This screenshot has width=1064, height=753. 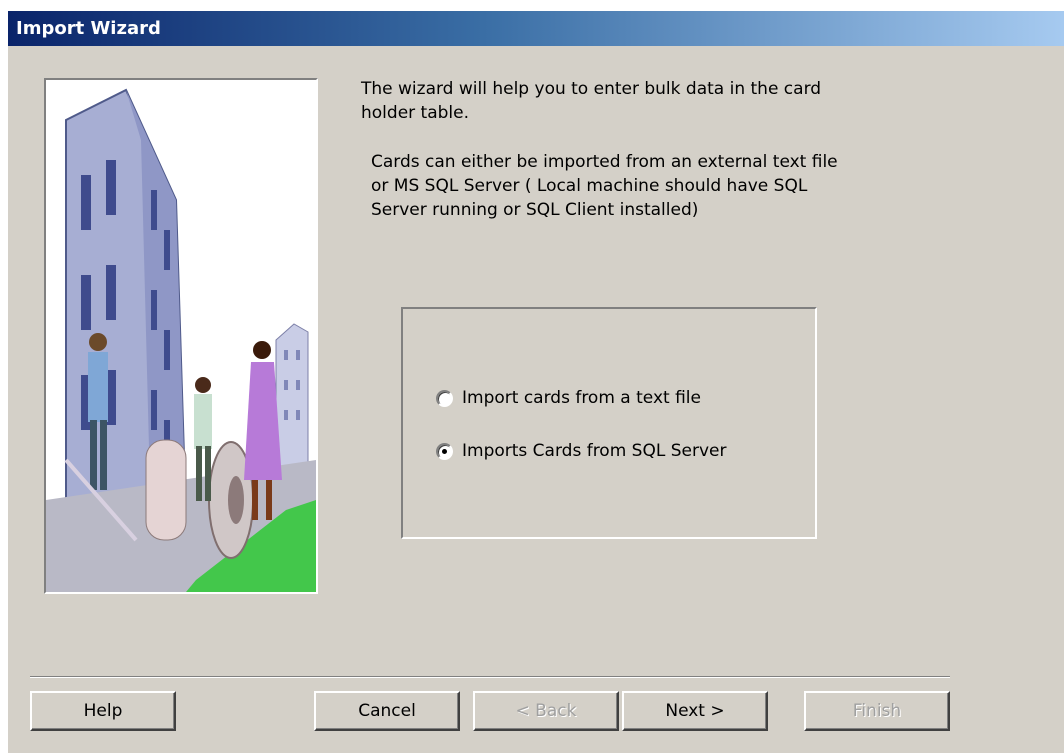 I want to click on title-bar: Import Wizard, so click(x=536, y=28).